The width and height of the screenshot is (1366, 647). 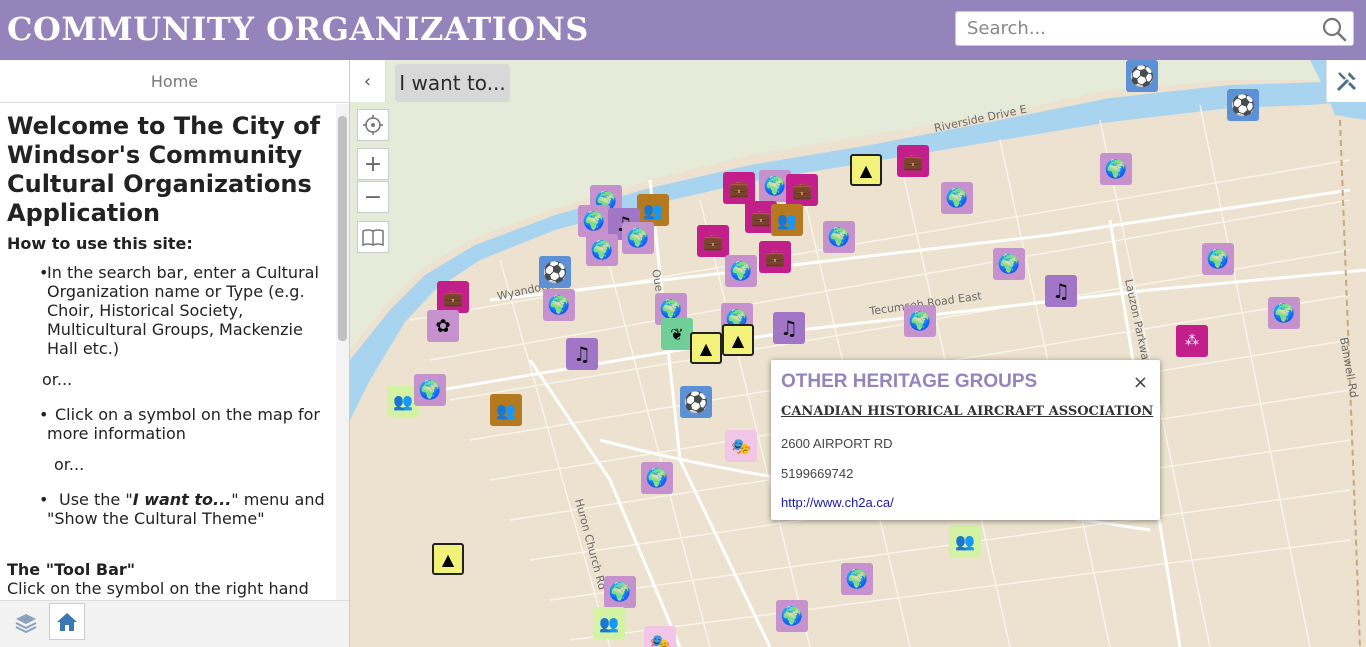 I want to click on tab-home: Home, so click(x=174, y=81).